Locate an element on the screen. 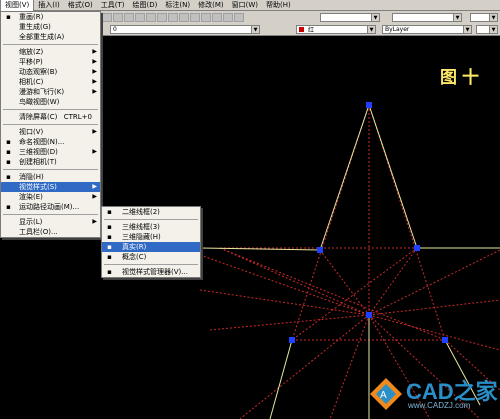  dim-style-combo: ▼ is located at coordinates (427, 17).